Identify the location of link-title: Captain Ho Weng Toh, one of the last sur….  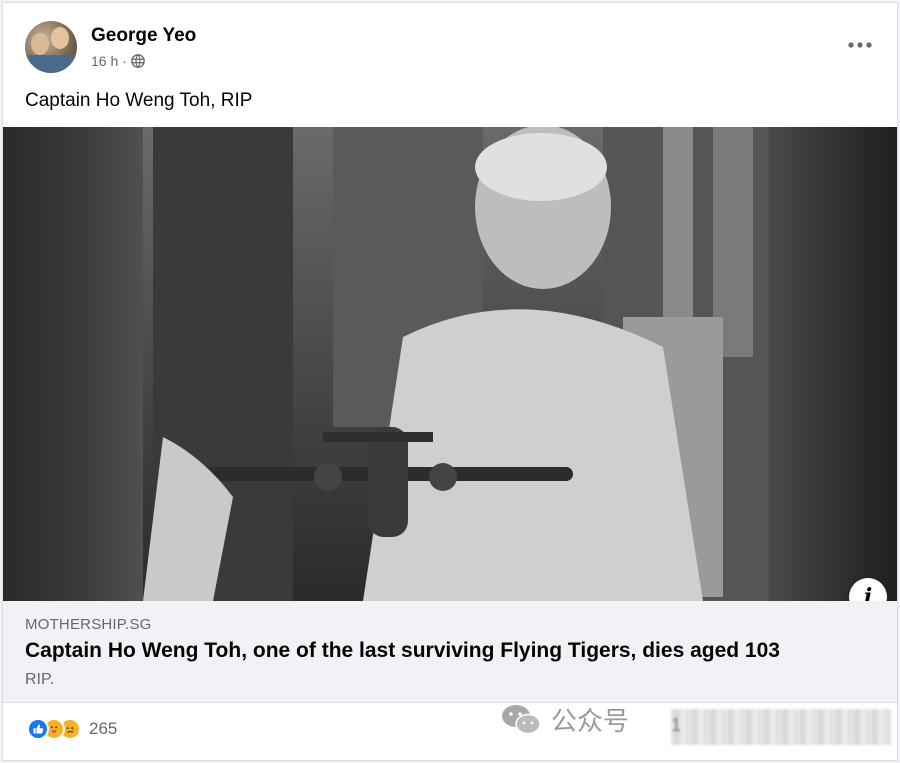
(402, 651).